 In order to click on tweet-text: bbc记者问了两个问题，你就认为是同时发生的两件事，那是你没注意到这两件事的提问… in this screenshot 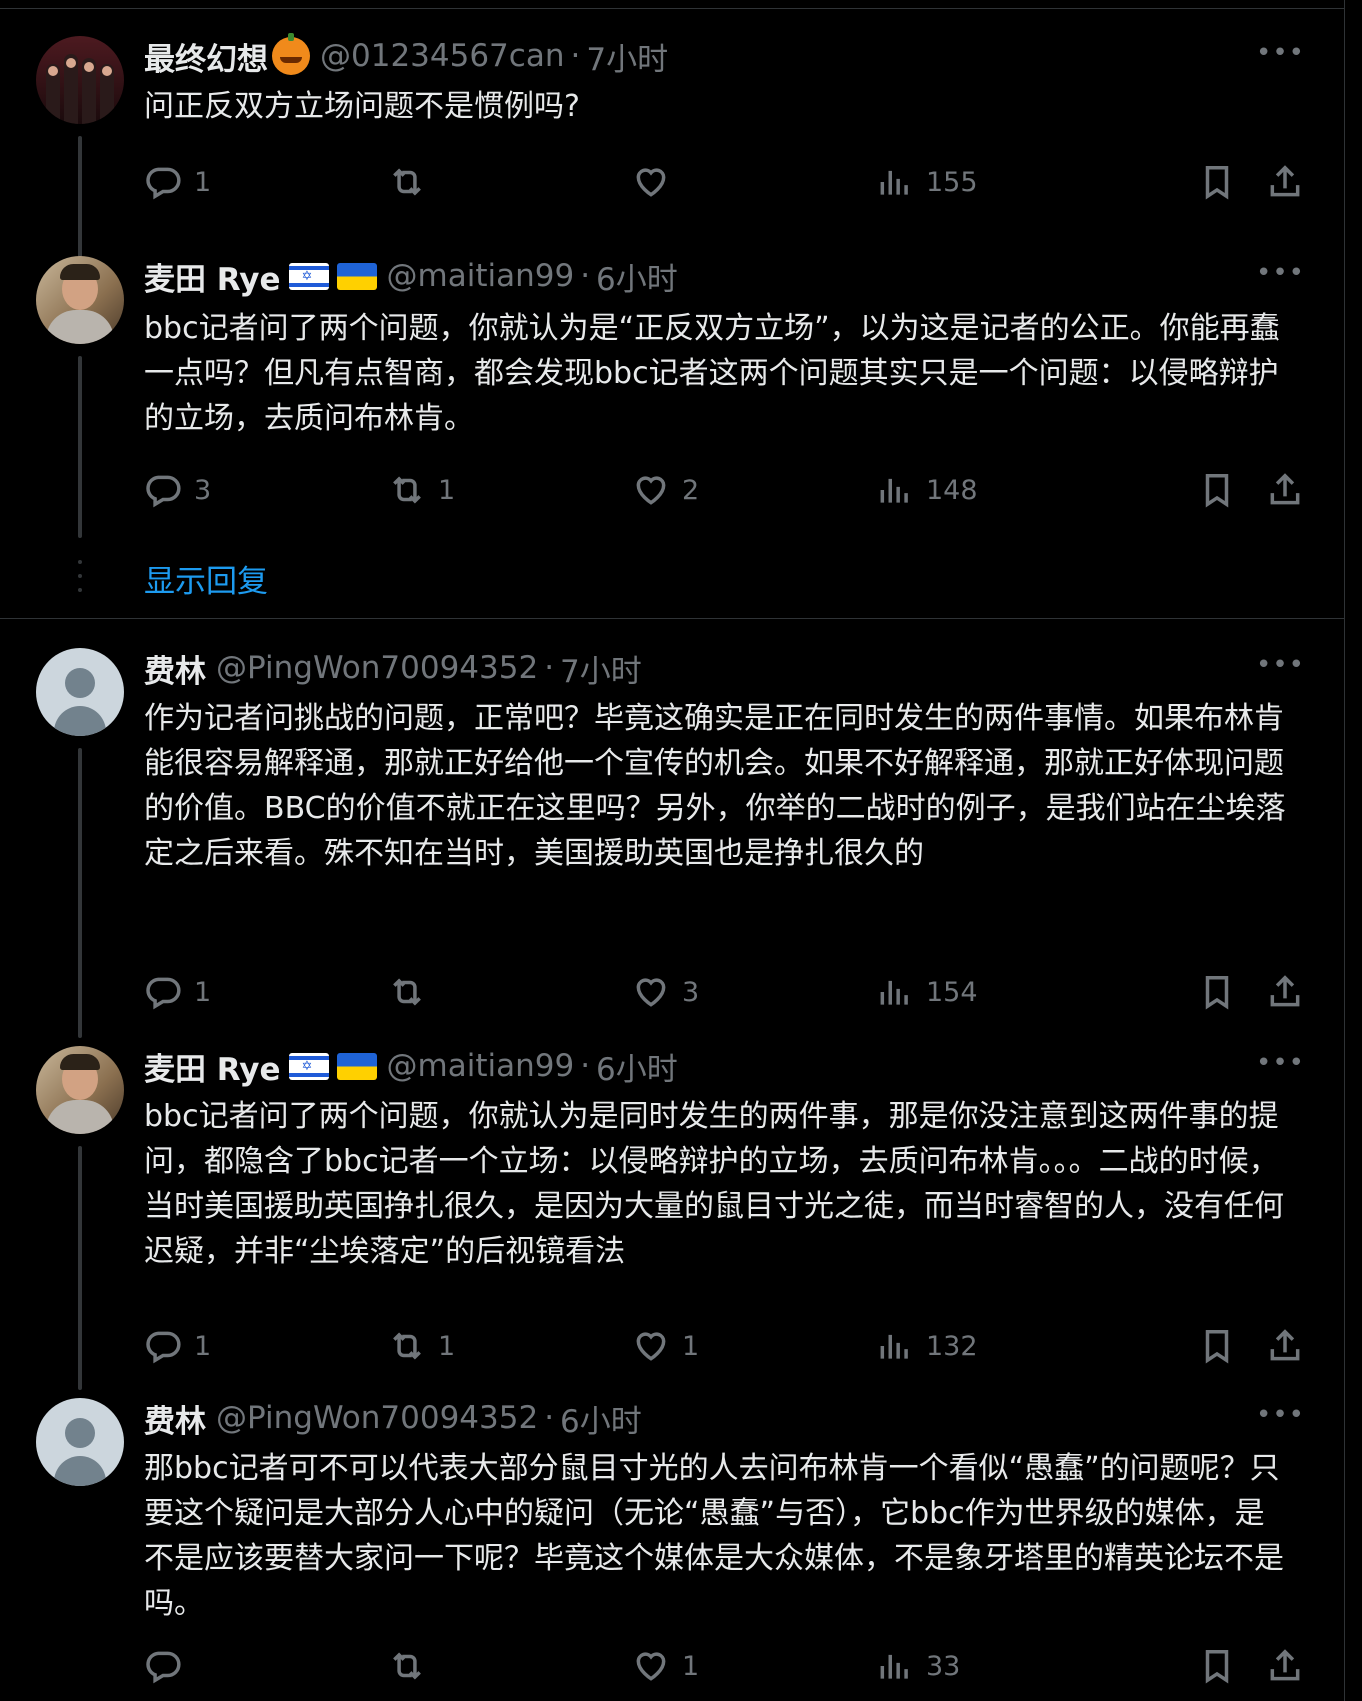, I will do `click(714, 1184)`.